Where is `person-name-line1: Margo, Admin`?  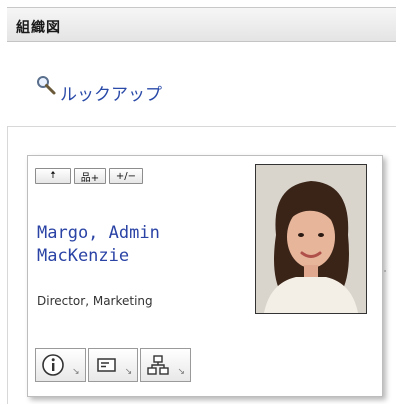 person-name-line1: Margo, Admin is located at coordinates (98, 233).